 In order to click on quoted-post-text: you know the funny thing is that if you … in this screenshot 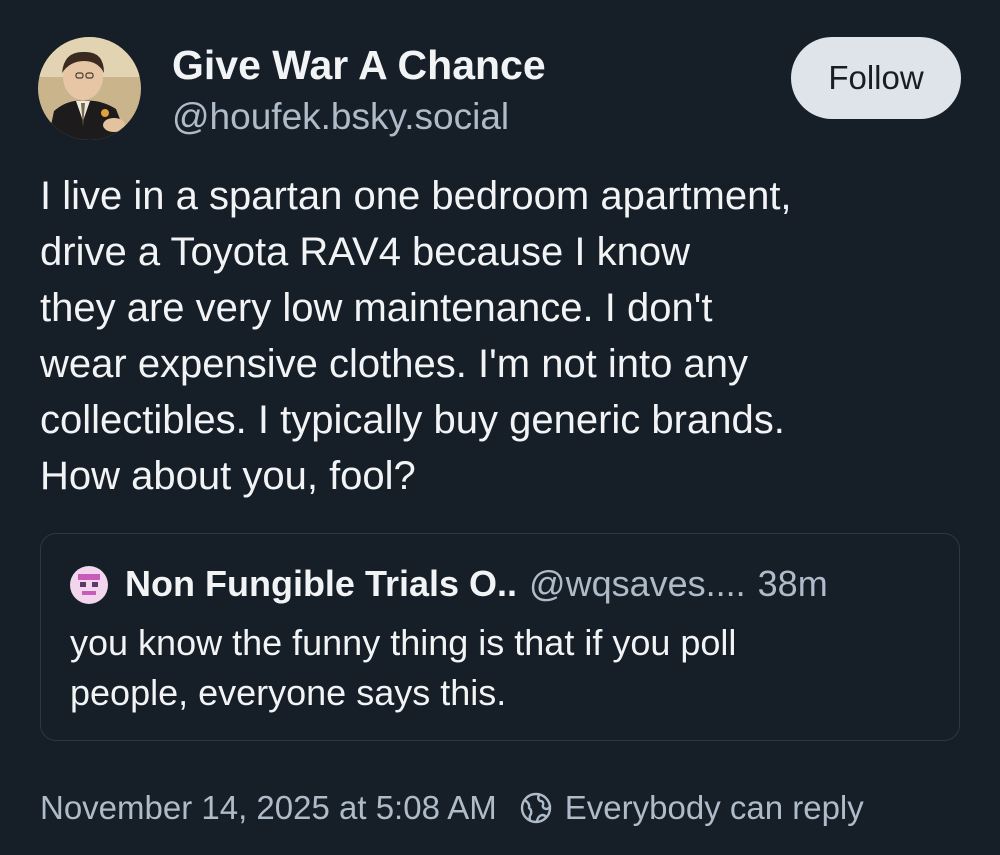, I will do `click(500, 668)`.